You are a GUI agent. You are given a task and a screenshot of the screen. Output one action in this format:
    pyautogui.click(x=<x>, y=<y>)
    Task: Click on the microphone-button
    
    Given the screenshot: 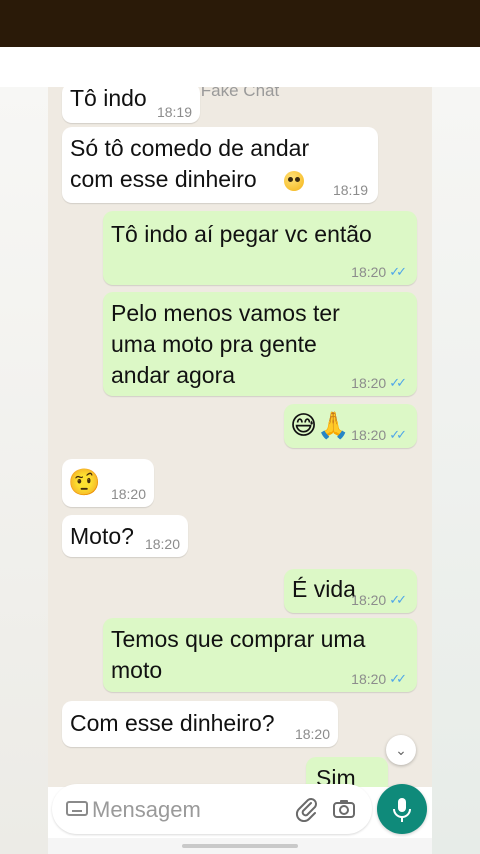 What is the action you would take?
    pyautogui.click(x=402, y=809)
    